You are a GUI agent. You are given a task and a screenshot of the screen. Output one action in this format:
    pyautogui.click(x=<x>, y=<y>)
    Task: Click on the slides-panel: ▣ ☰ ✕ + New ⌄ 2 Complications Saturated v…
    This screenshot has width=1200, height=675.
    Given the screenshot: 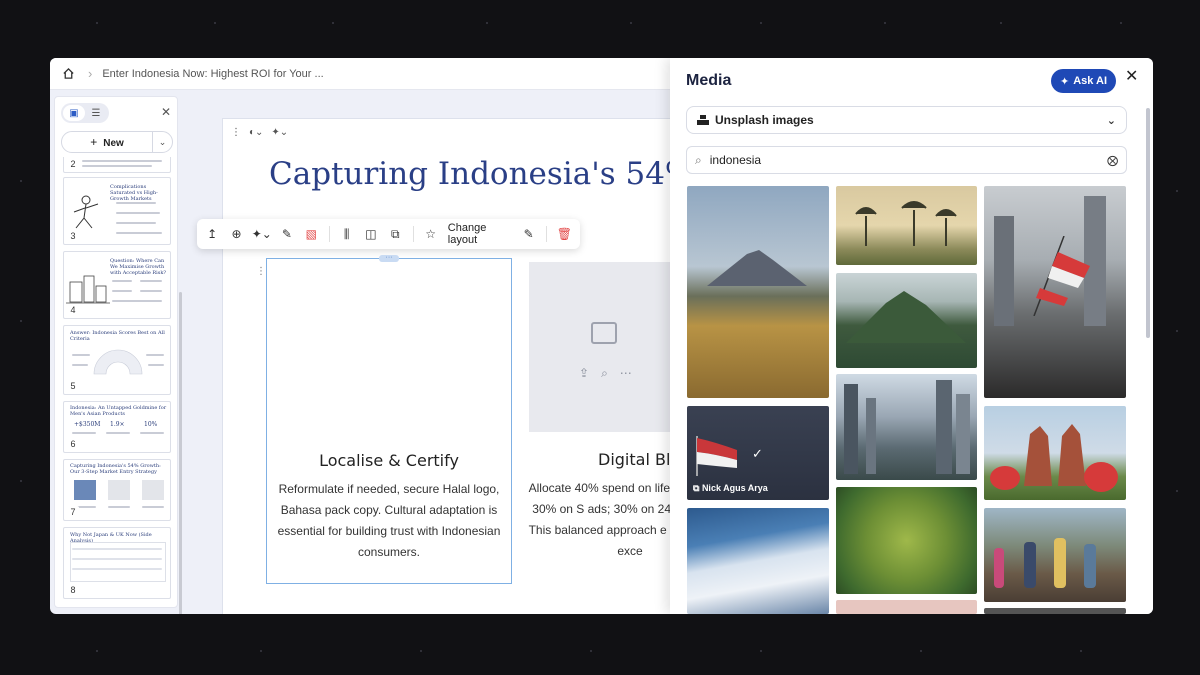 What is the action you would take?
    pyautogui.click(x=118, y=355)
    